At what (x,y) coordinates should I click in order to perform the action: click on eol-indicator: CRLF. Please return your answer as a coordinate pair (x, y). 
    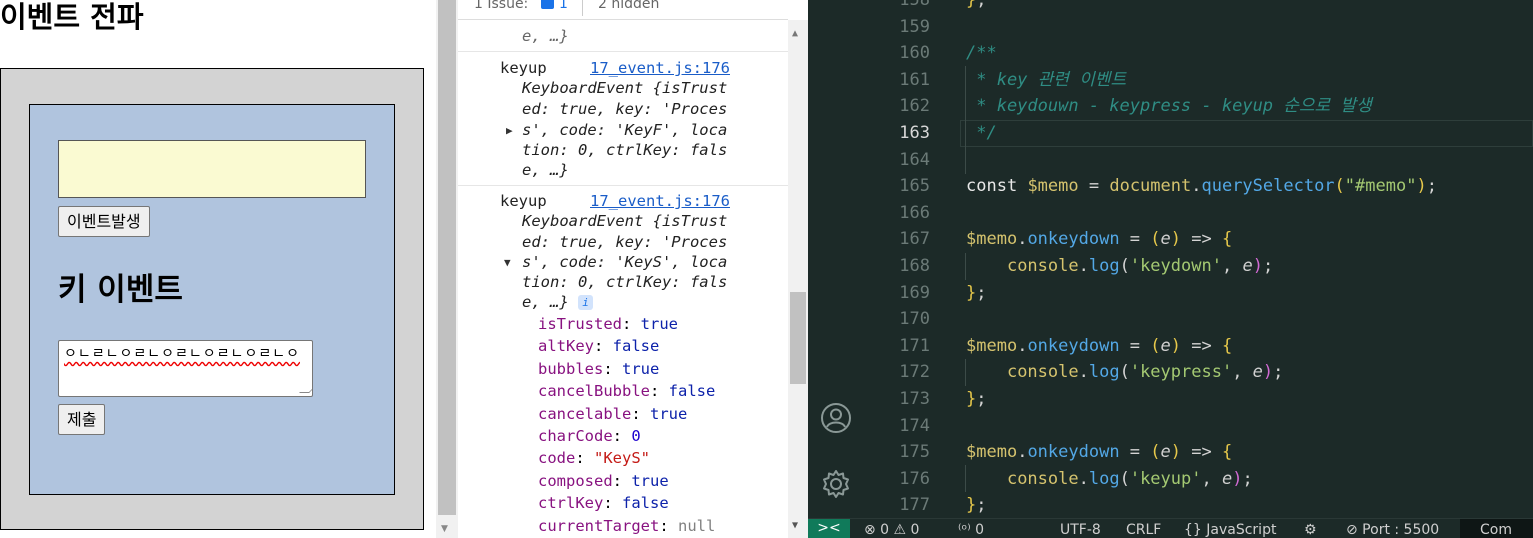
    Looking at the image, I should click on (1143, 529).